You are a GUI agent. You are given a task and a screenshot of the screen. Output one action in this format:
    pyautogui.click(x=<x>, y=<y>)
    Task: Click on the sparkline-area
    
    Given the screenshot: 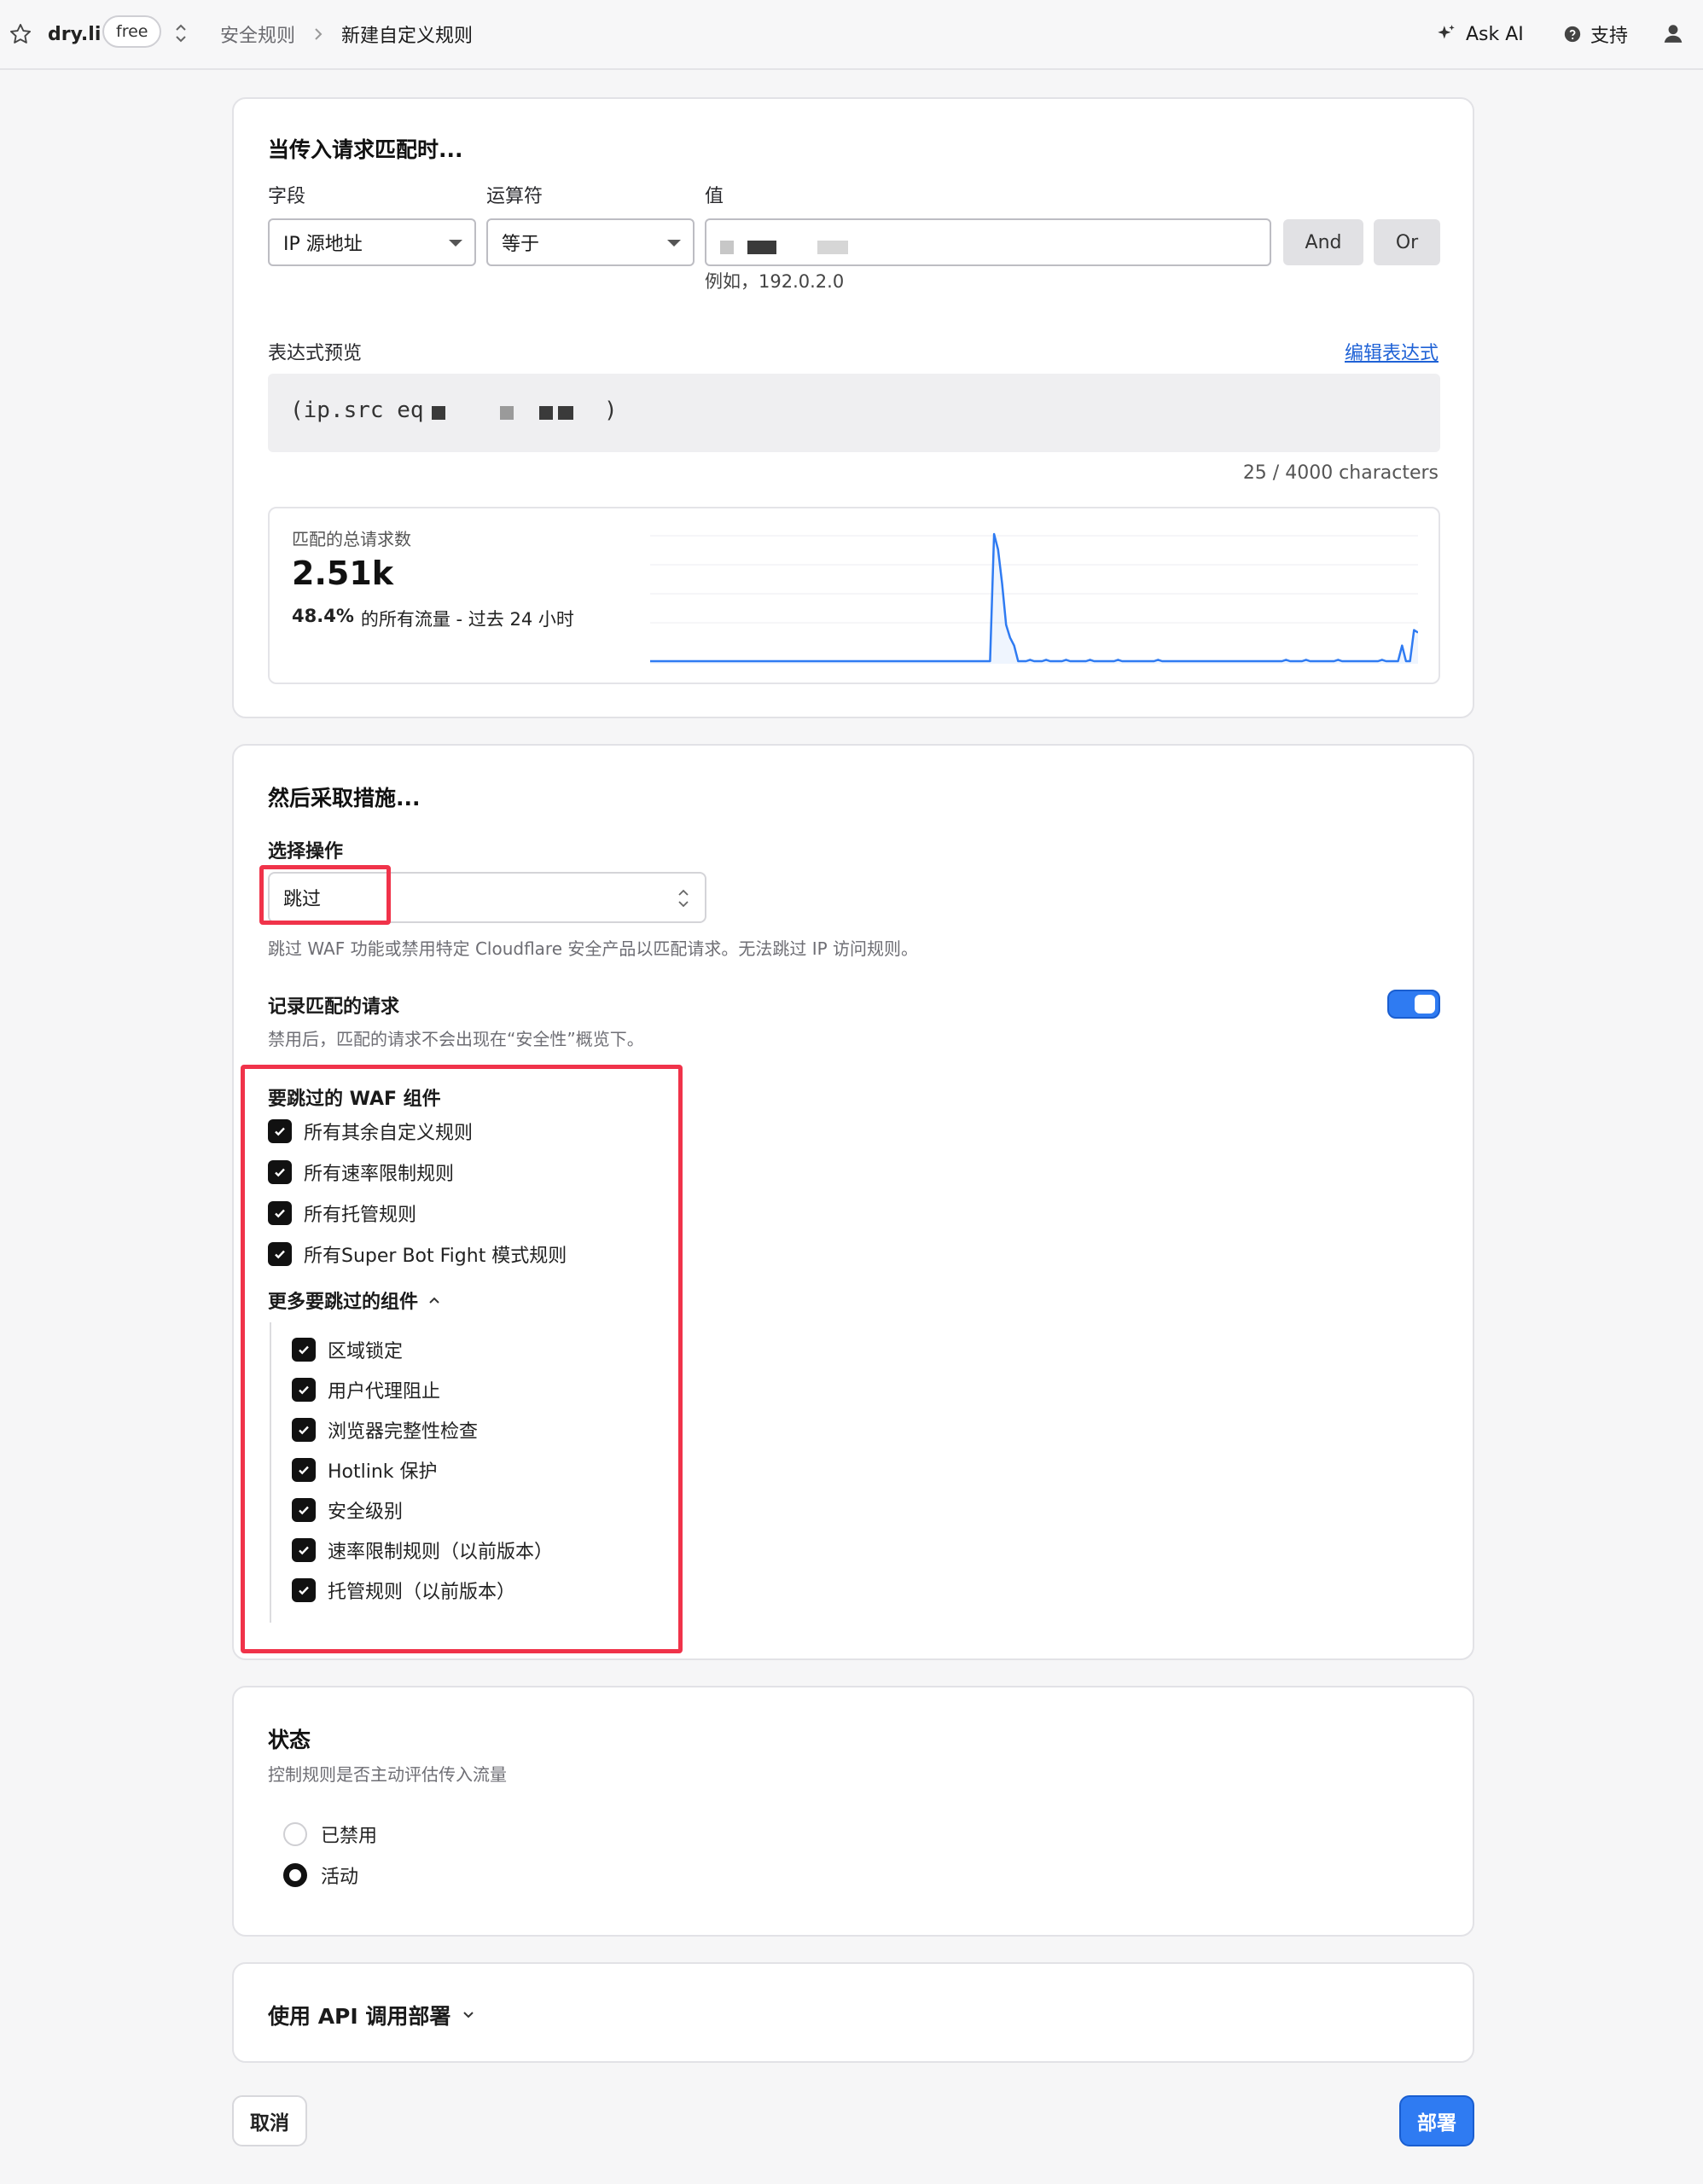 What is the action you would take?
    pyautogui.click(x=1034, y=599)
    